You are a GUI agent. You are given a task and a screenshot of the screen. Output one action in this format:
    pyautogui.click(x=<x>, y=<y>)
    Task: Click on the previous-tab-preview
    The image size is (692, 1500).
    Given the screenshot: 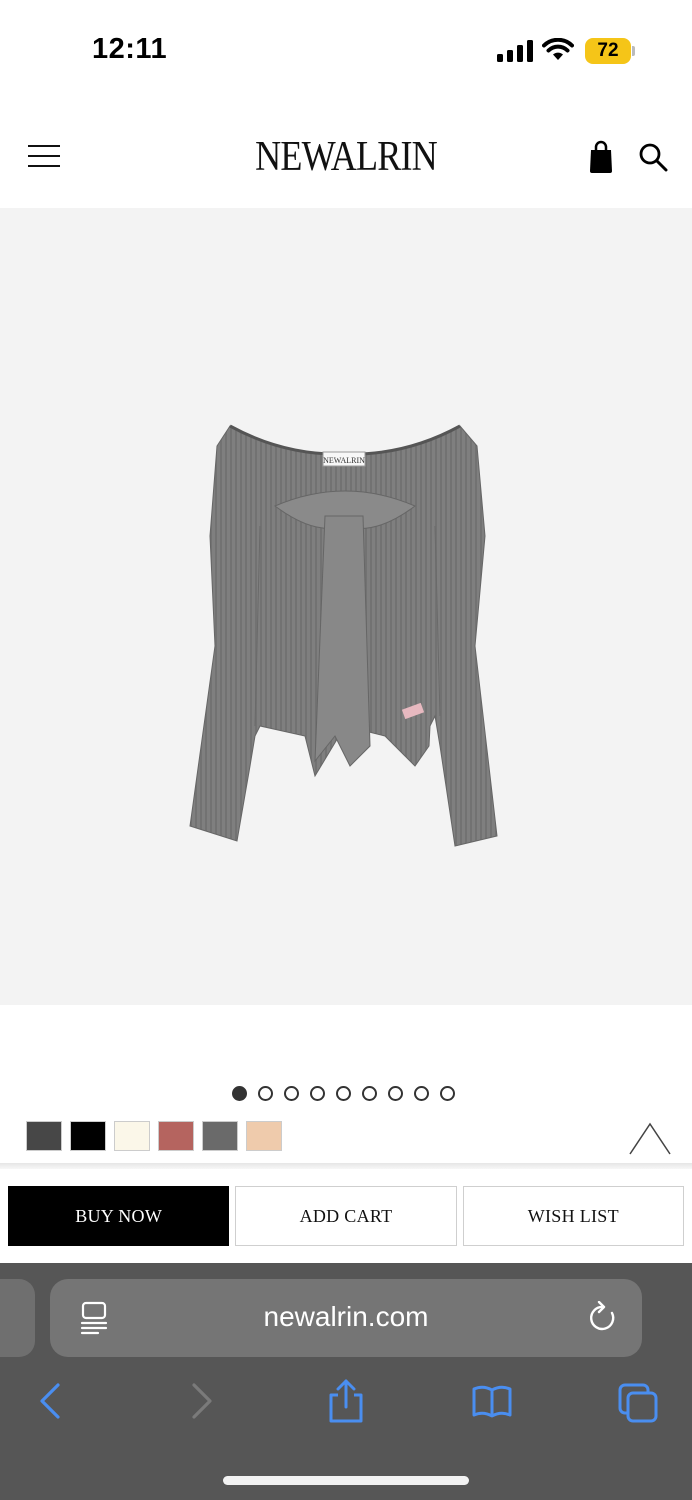 What is the action you would take?
    pyautogui.click(x=17, y=1318)
    